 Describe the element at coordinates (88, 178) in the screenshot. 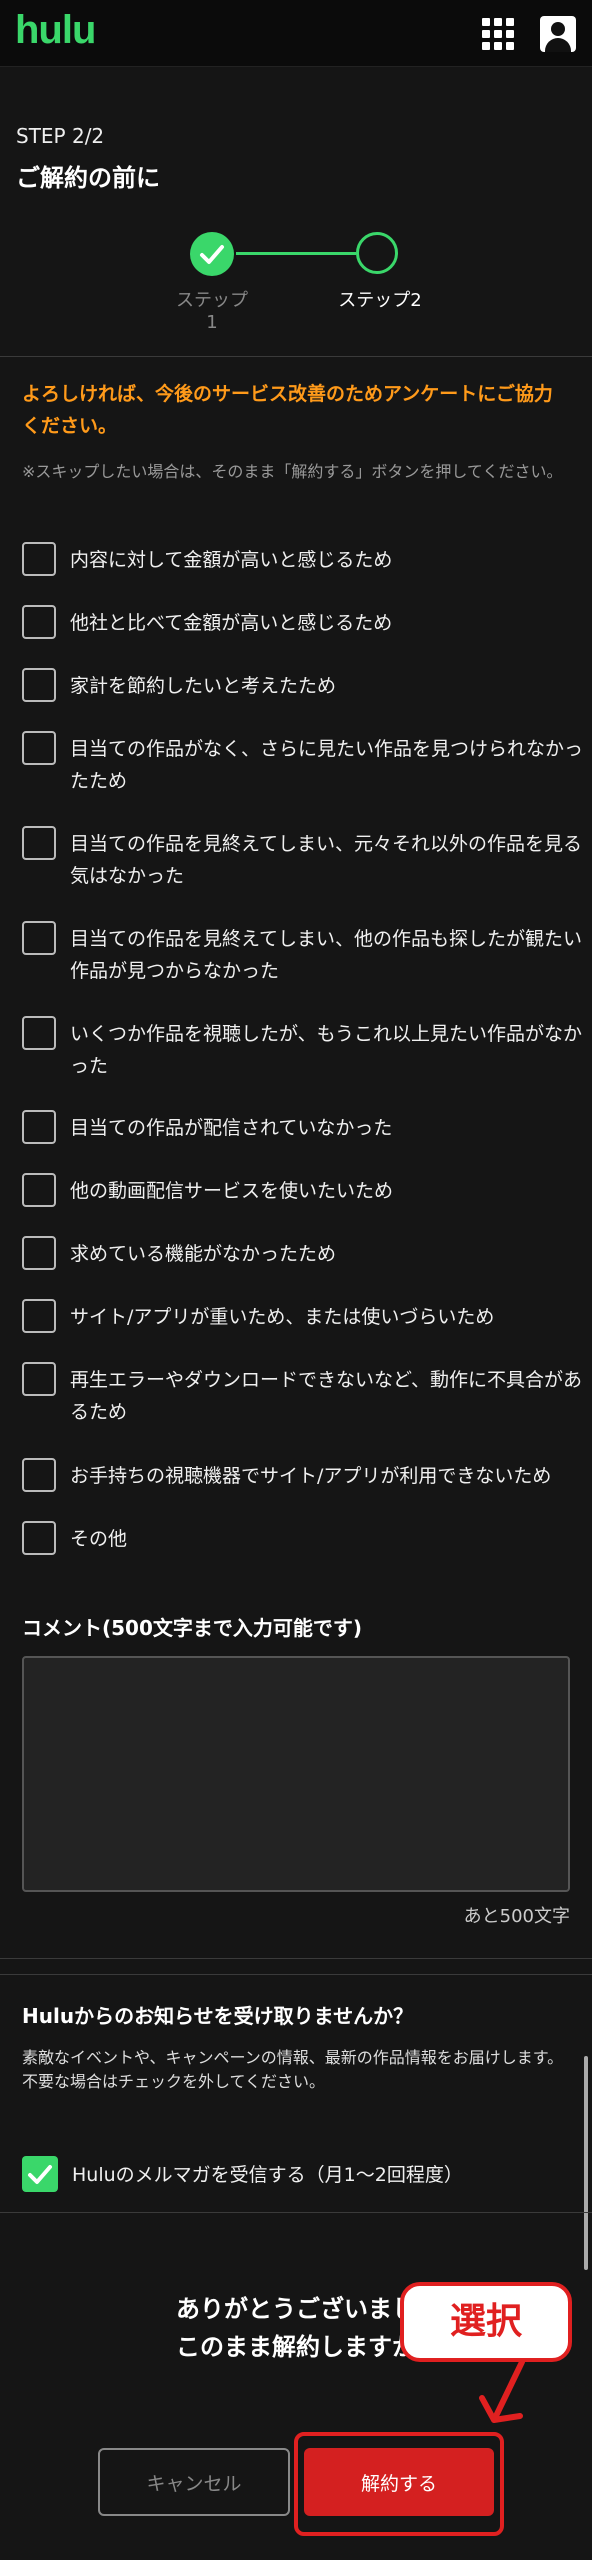

I see `page-title: ご解約の前に` at that location.